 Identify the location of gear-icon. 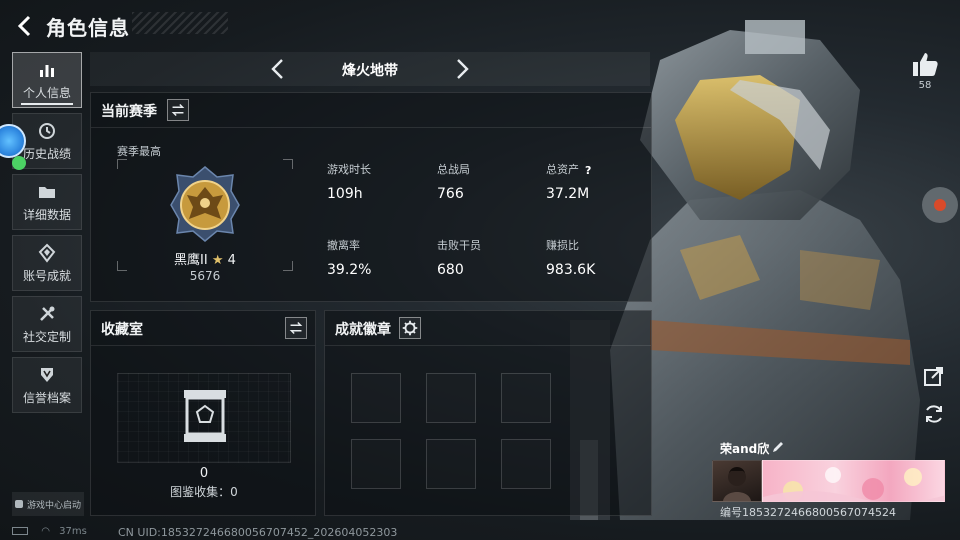
(410, 328).